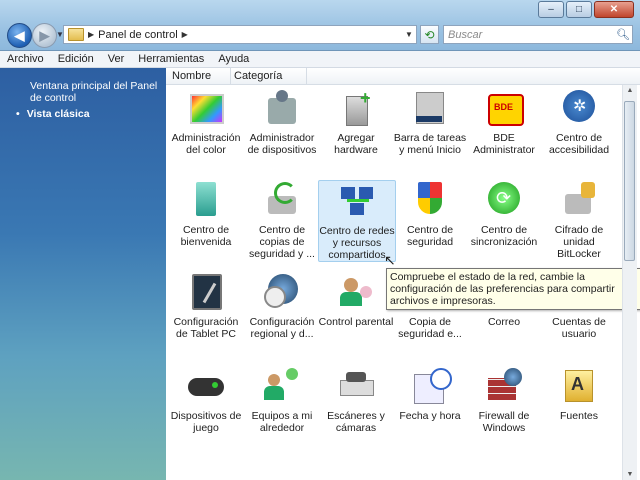 This screenshot has height=480, width=640. What do you see at coordinates (551, 9) in the screenshot?
I see `minimize-button: –` at bounding box center [551, 9].